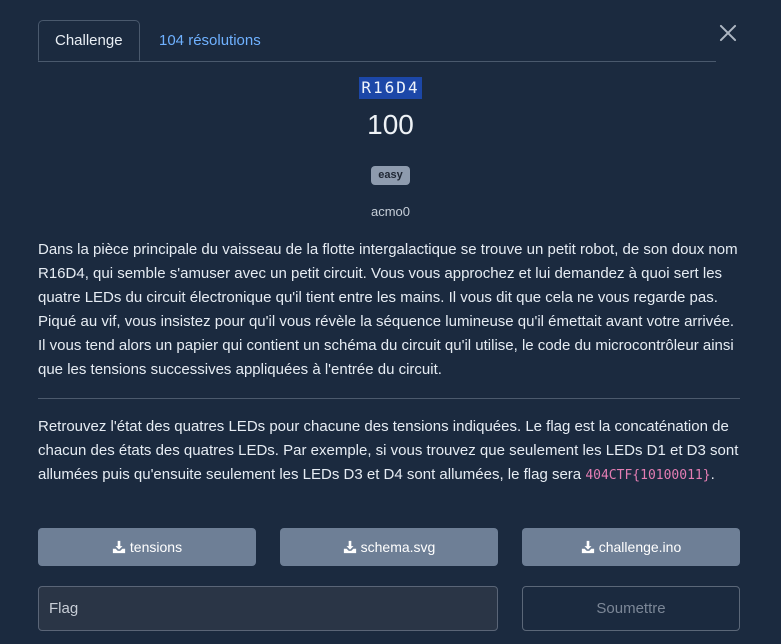 This screenshot has width=781, height=644. What do you see at coordinates (390, 211) in the screenshot?
I see `challenge-author: acmo0` at bounding box center [390, 211].